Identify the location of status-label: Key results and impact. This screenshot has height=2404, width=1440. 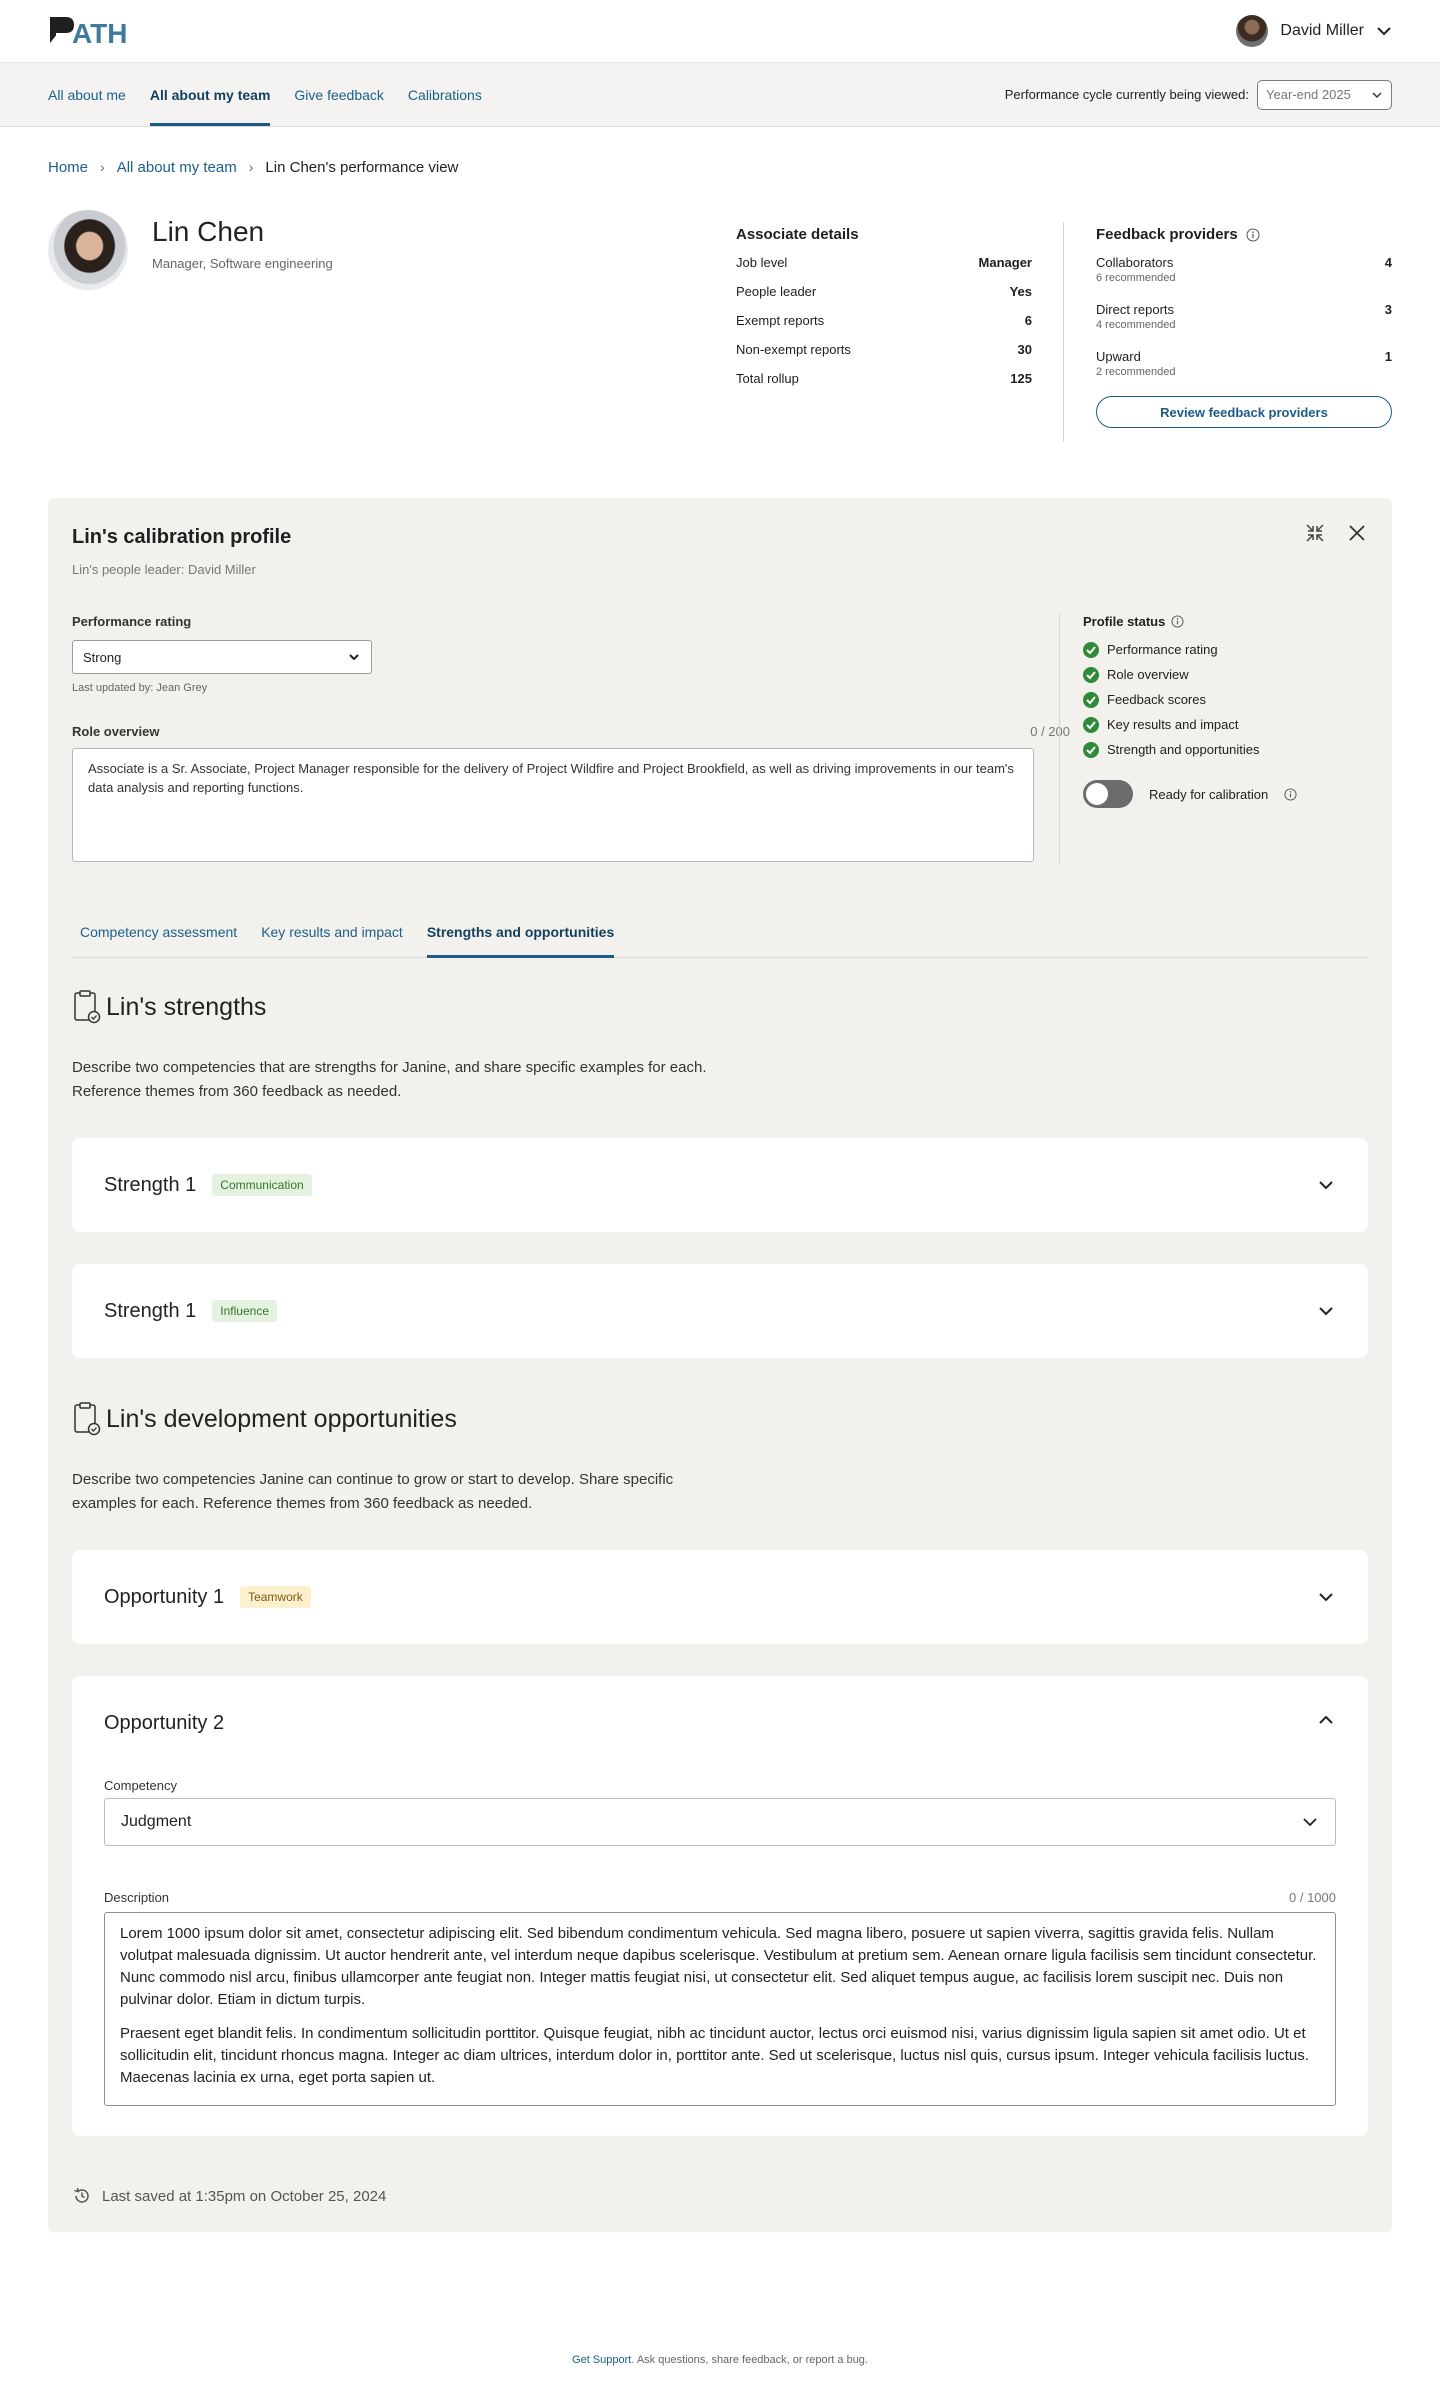
(1173, 724).